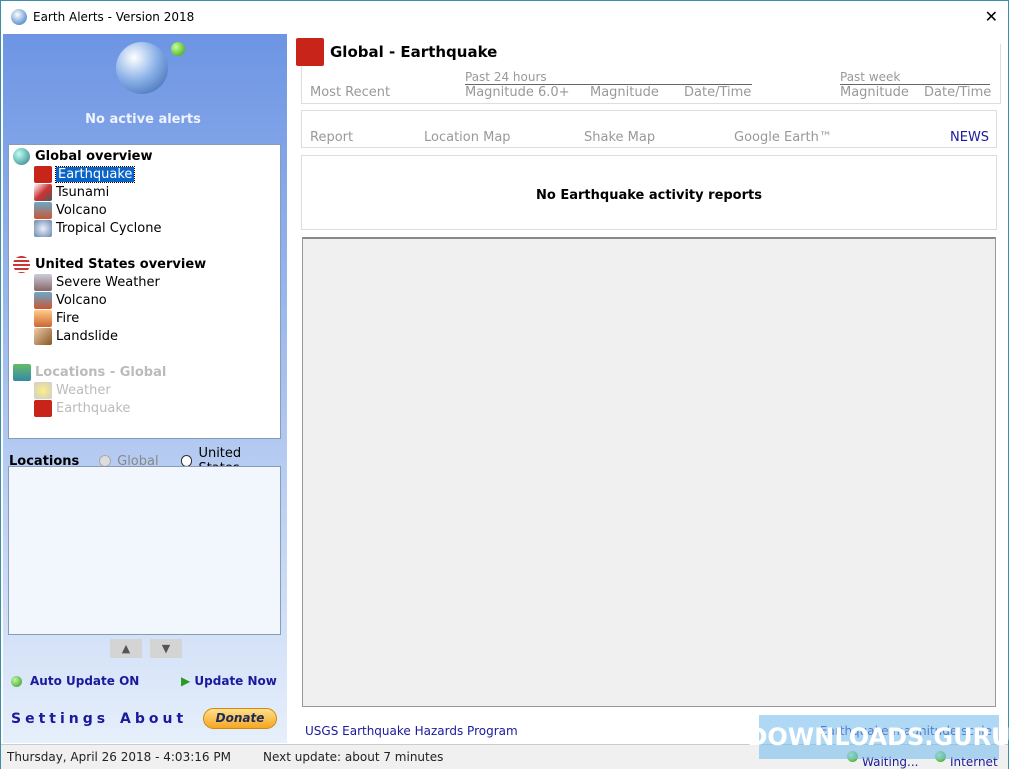 This screenshot has width=1009, height=769. Describe the element at coordinates (619, 137) in the screenshot. I see `tab-shake-map: Shake Map` at that location.